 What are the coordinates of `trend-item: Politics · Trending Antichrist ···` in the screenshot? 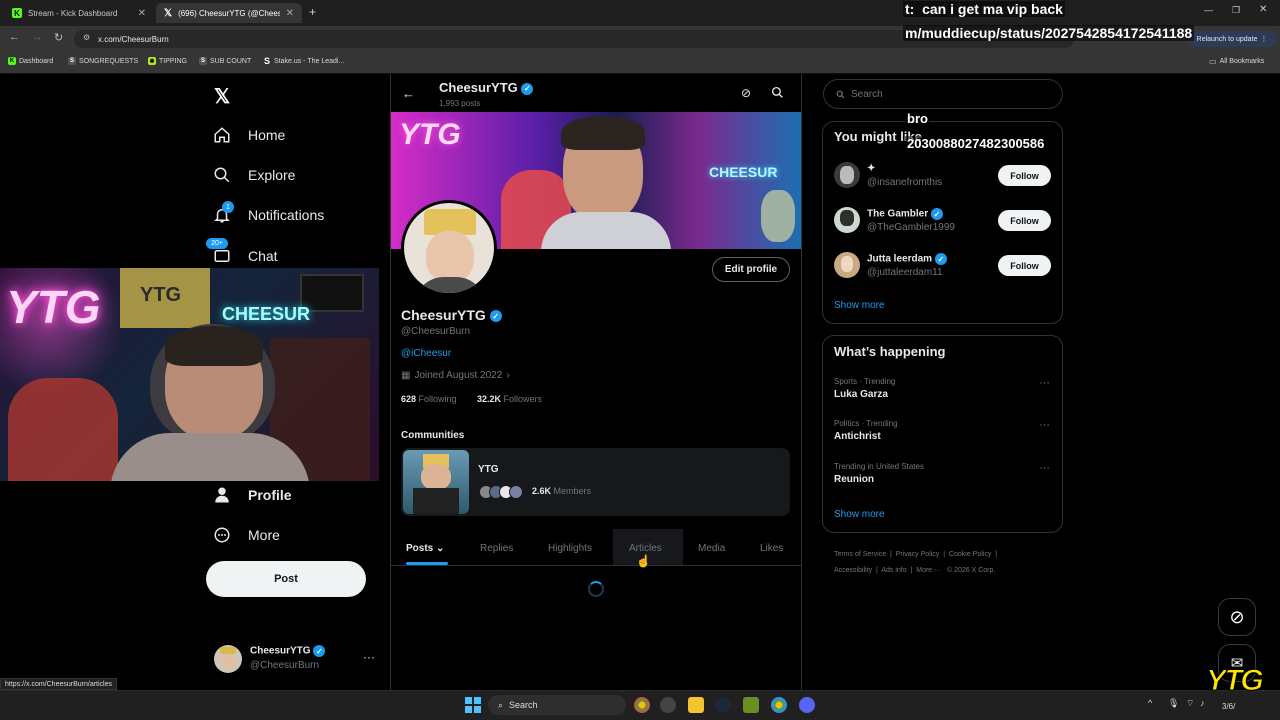 It's located at (944, 434).